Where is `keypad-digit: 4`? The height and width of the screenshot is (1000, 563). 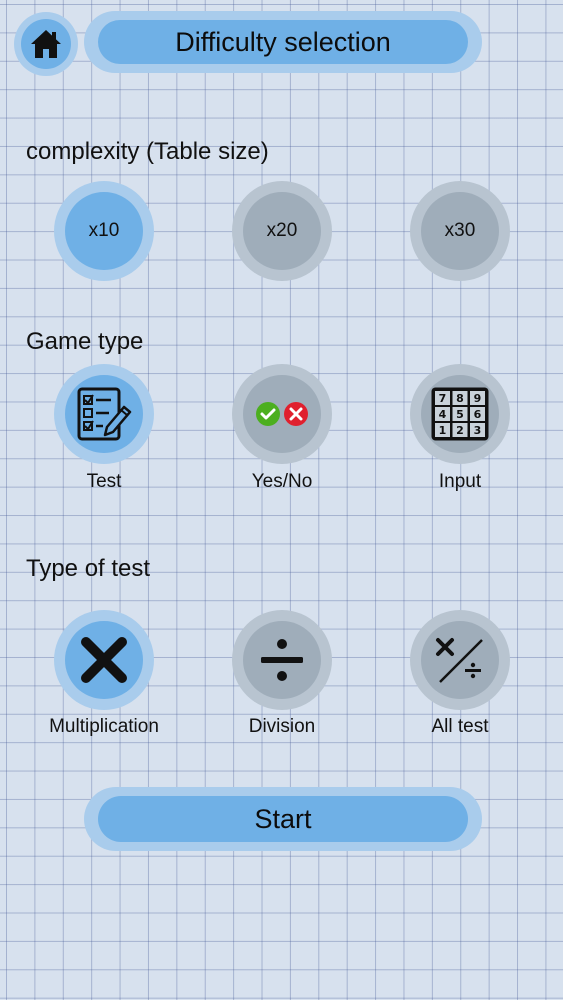
keypad-digit: 4 is located at coordinates (443, 414).